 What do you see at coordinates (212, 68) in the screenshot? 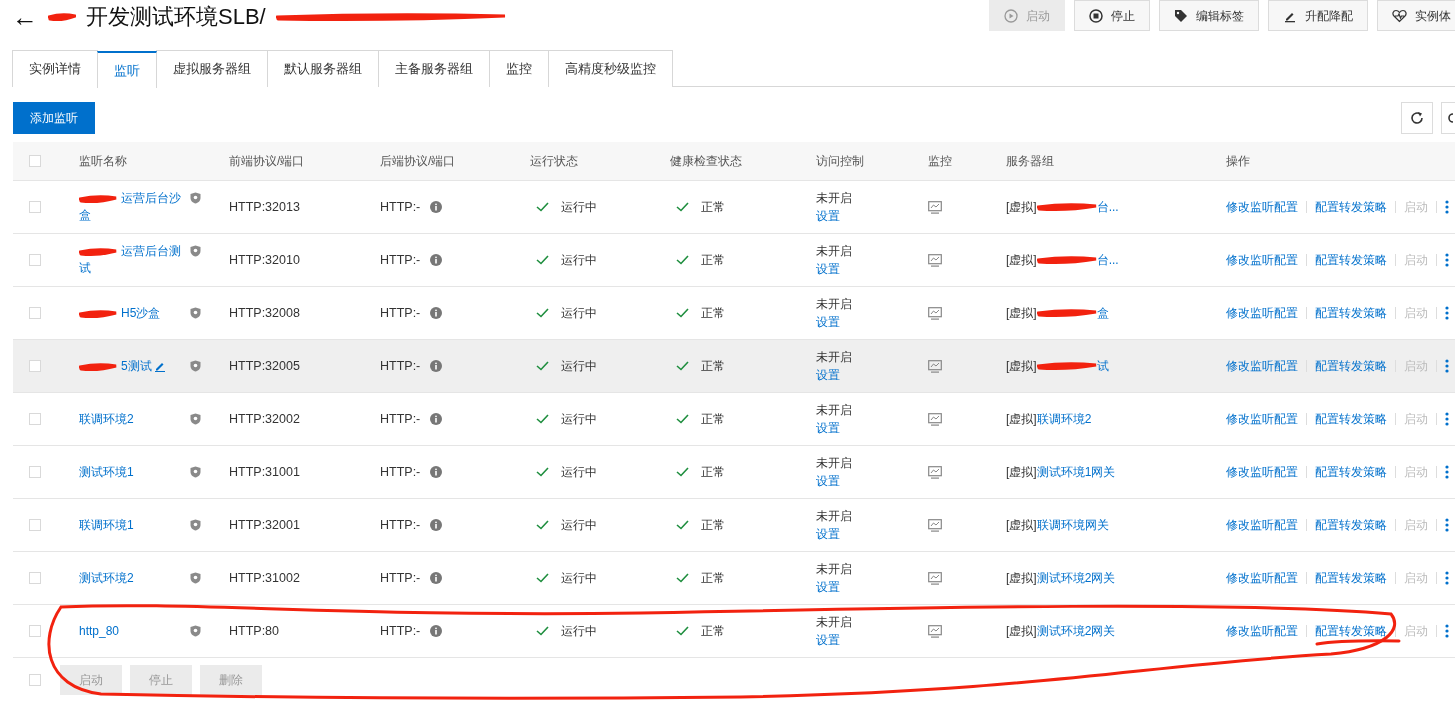
I see `tab: 虚拟服务器组` at bounding box center [212, 68].